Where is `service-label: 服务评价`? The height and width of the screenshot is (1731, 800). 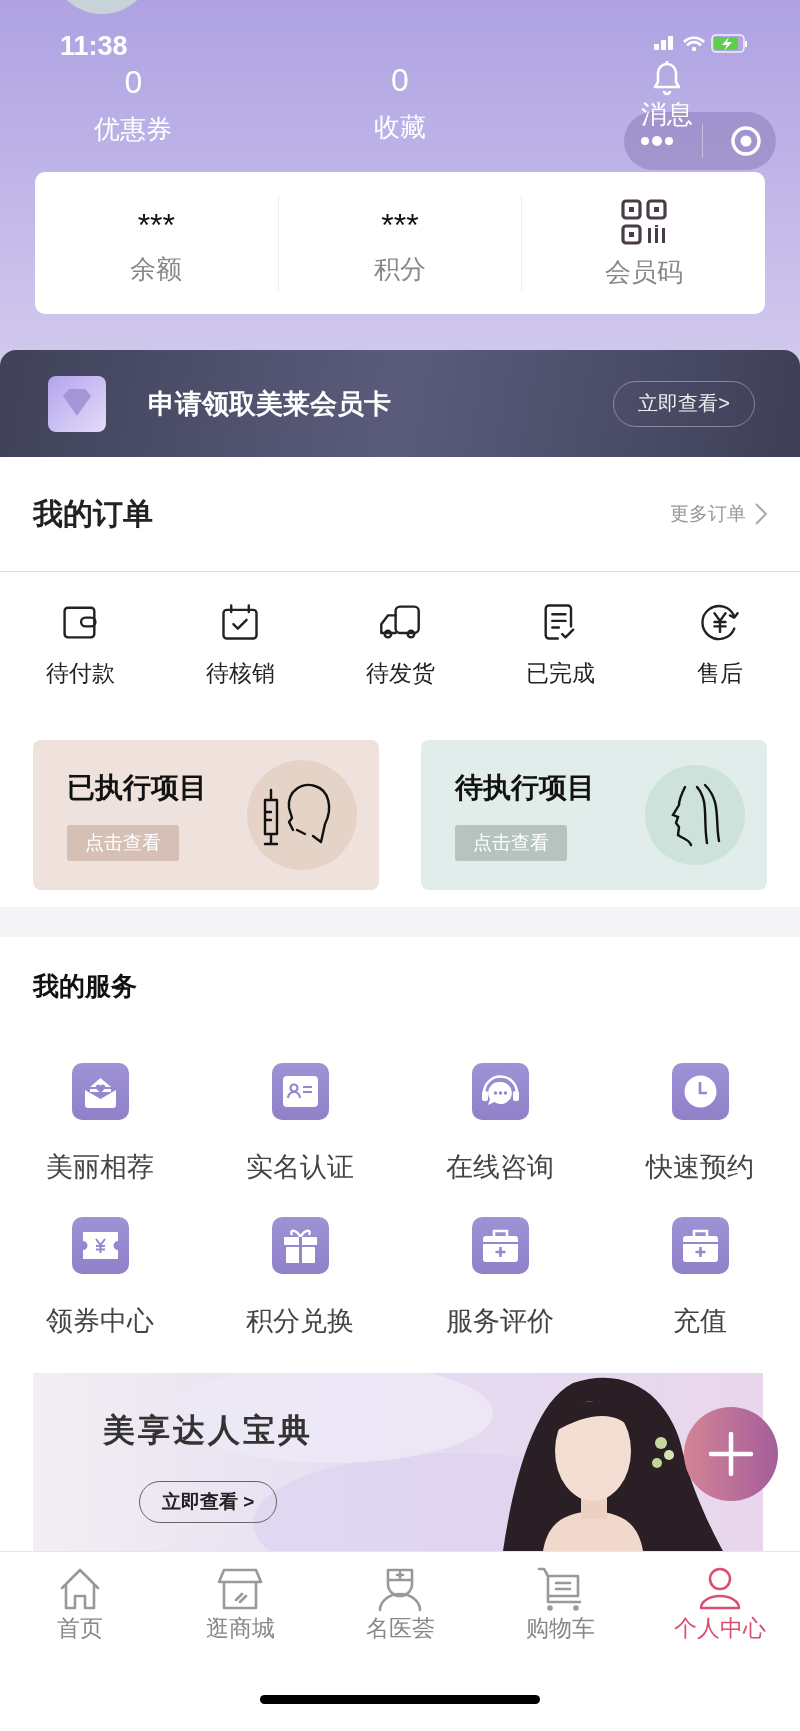
service-label: 服务评价 is located at coordinates (500, 1321).